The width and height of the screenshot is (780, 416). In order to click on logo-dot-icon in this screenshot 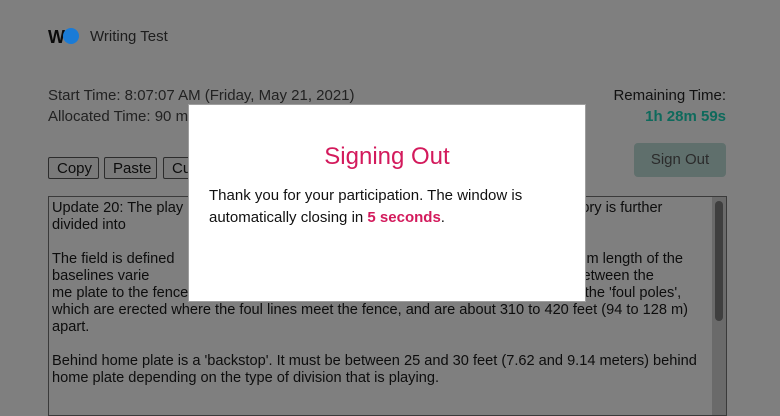, I will do `click(71, 36)`.